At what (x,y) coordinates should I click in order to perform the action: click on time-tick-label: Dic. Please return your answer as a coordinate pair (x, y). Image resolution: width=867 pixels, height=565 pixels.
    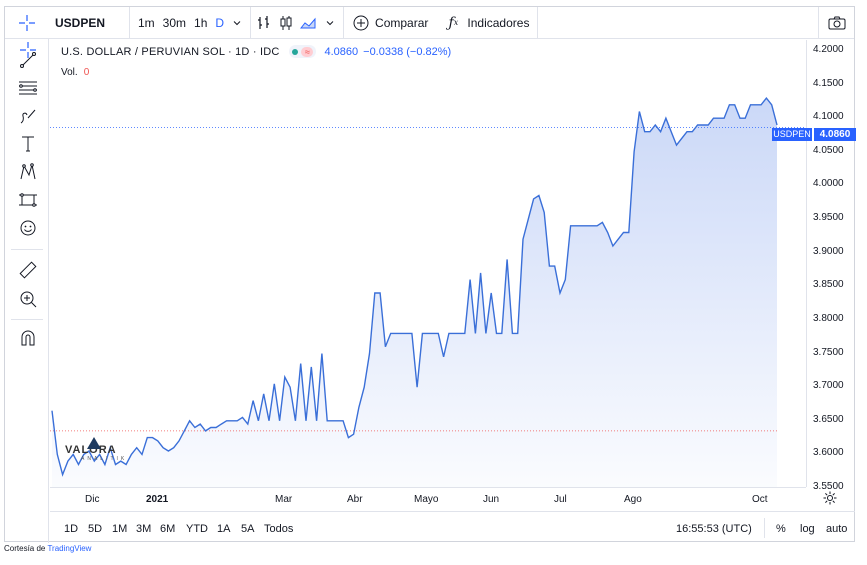
    Looking at the image, I should click on (92, 499).